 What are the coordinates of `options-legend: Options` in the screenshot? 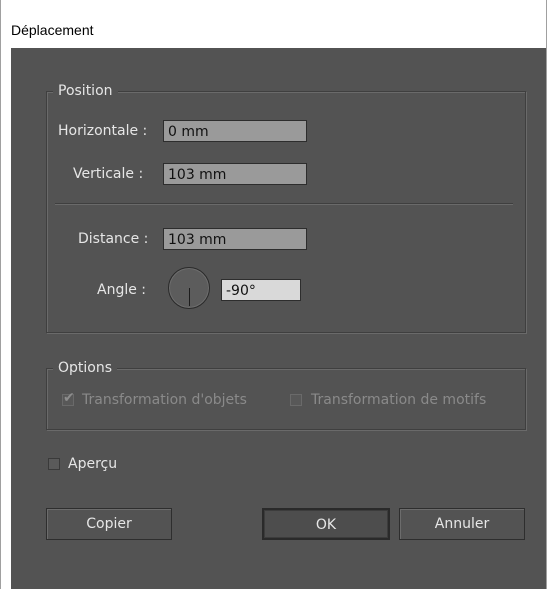 It's located at (85, 368).